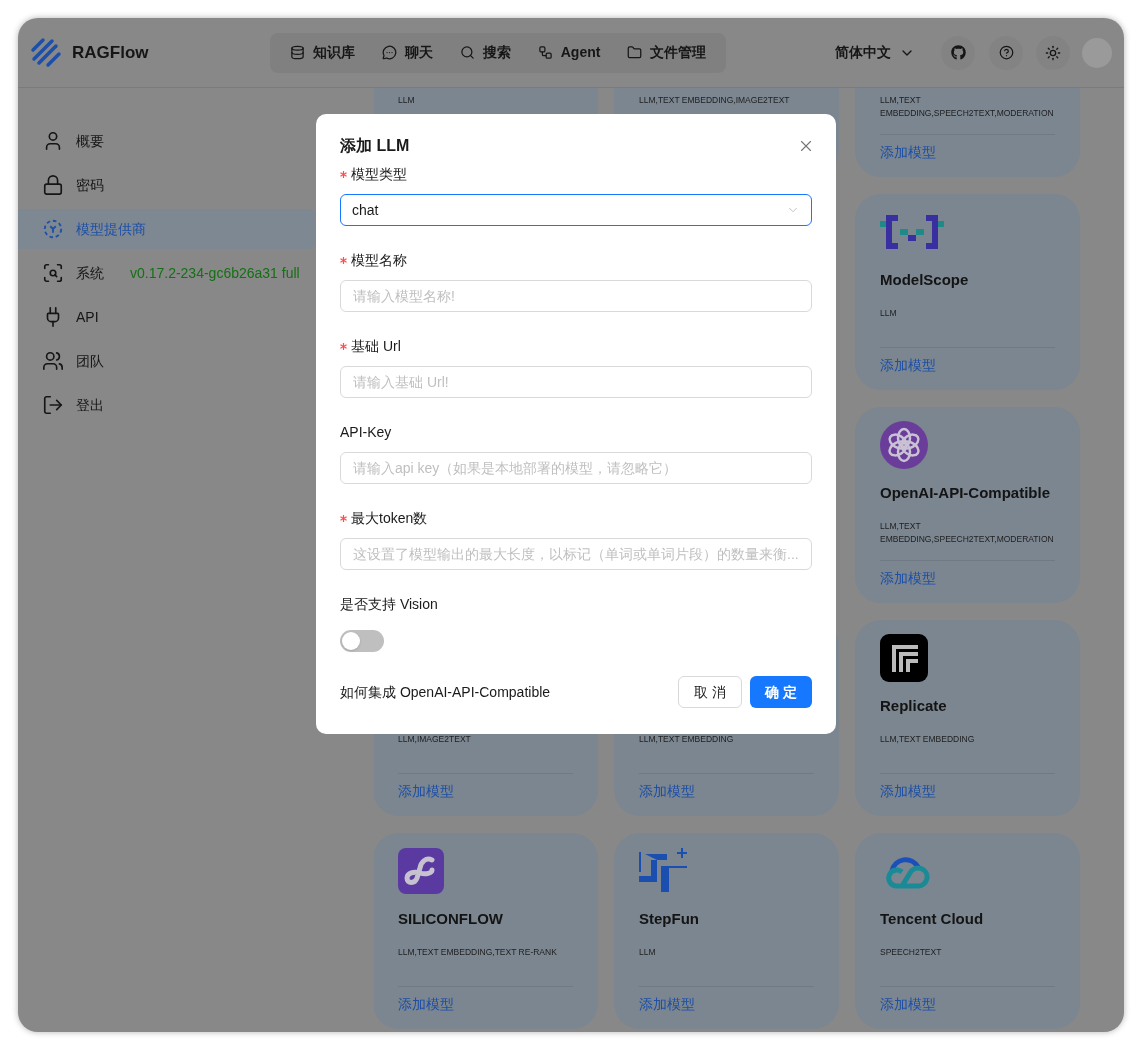  Describe the element at coordinates (168, 141) in the screenshot. I see `sidebar-item: 概要` at that location.